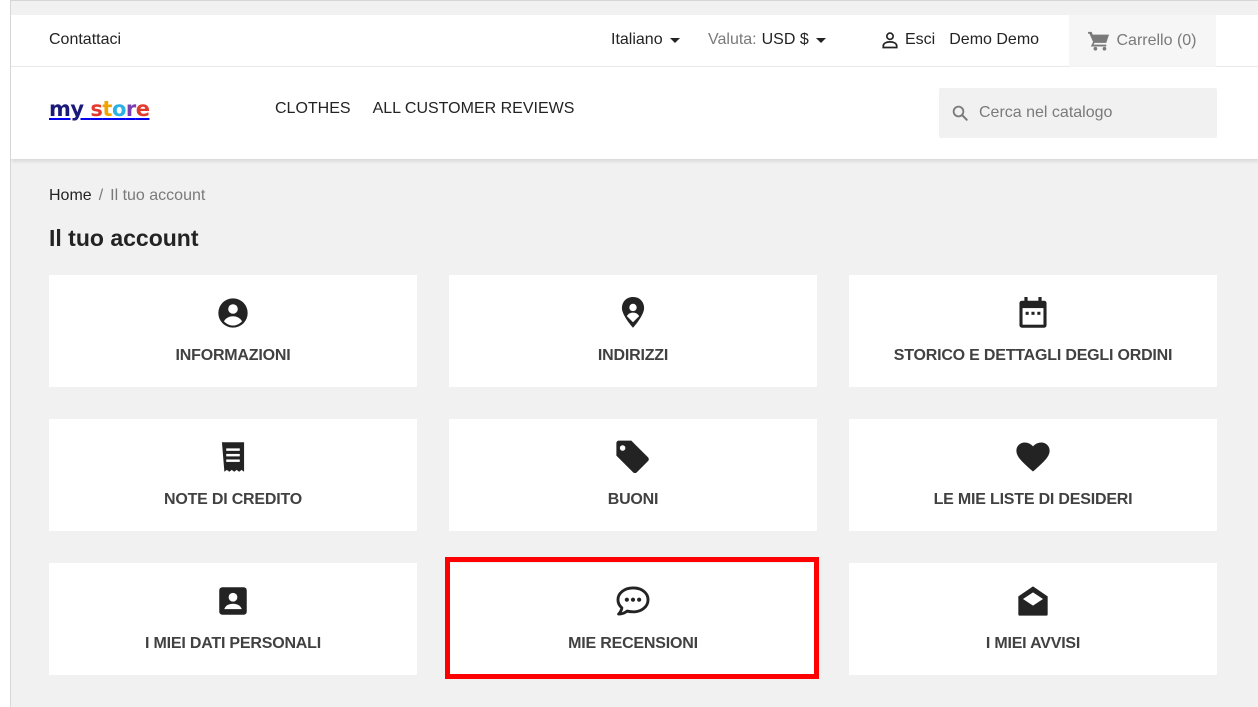 The width and height of the screenshot is (1258, 707). I want to click on contact-link: Contattaci, so click(85, 40).